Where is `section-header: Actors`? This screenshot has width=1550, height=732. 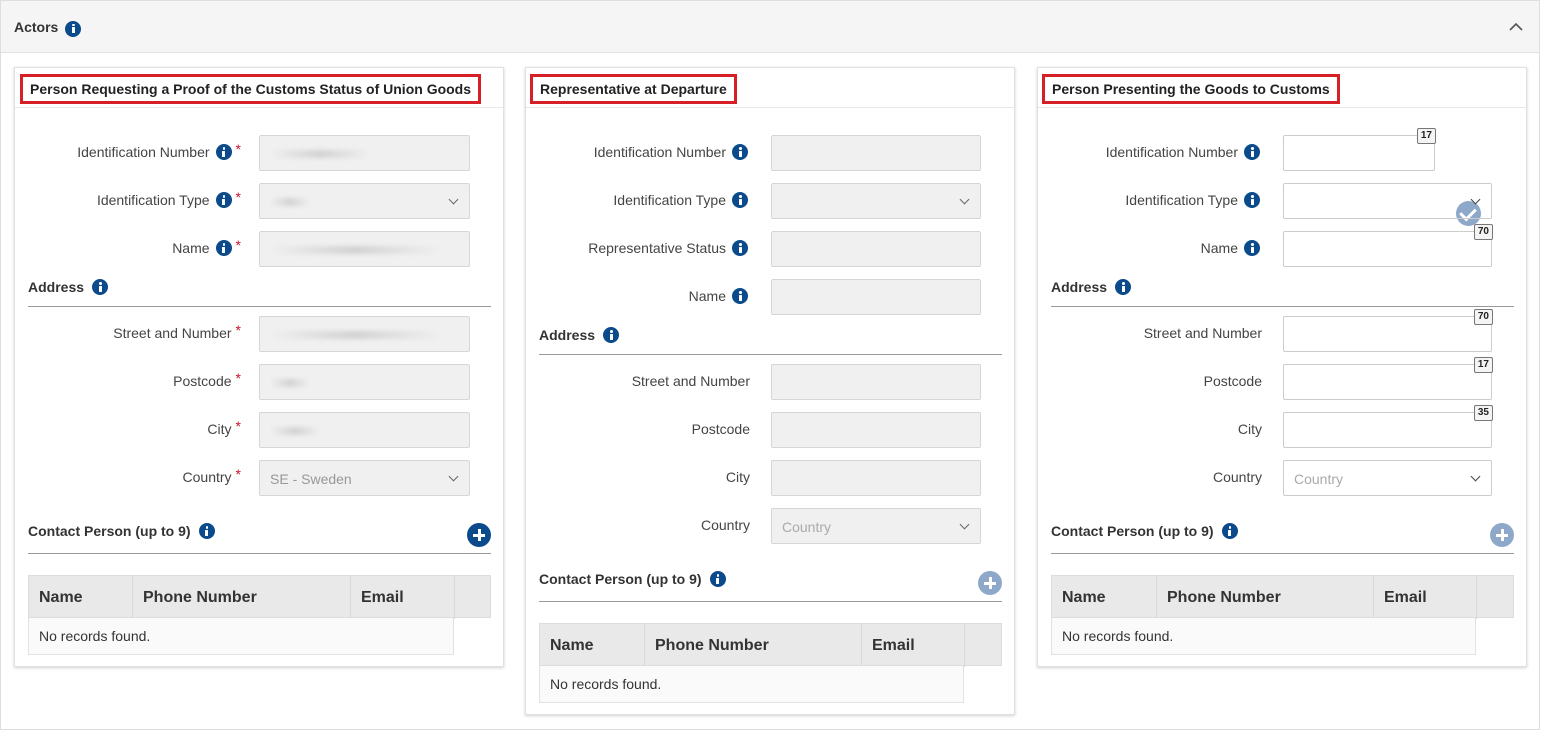
section-header: Actors is located at coordinates (770, 27).